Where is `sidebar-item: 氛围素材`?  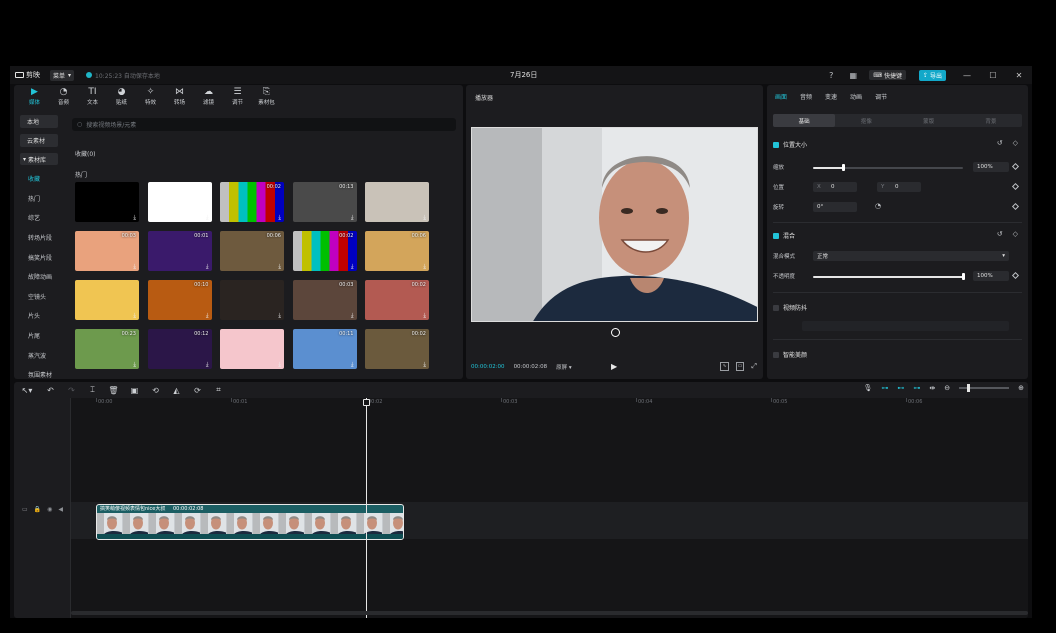
sidebar-item: 氛围素材 is located at coordinates (39, 372).